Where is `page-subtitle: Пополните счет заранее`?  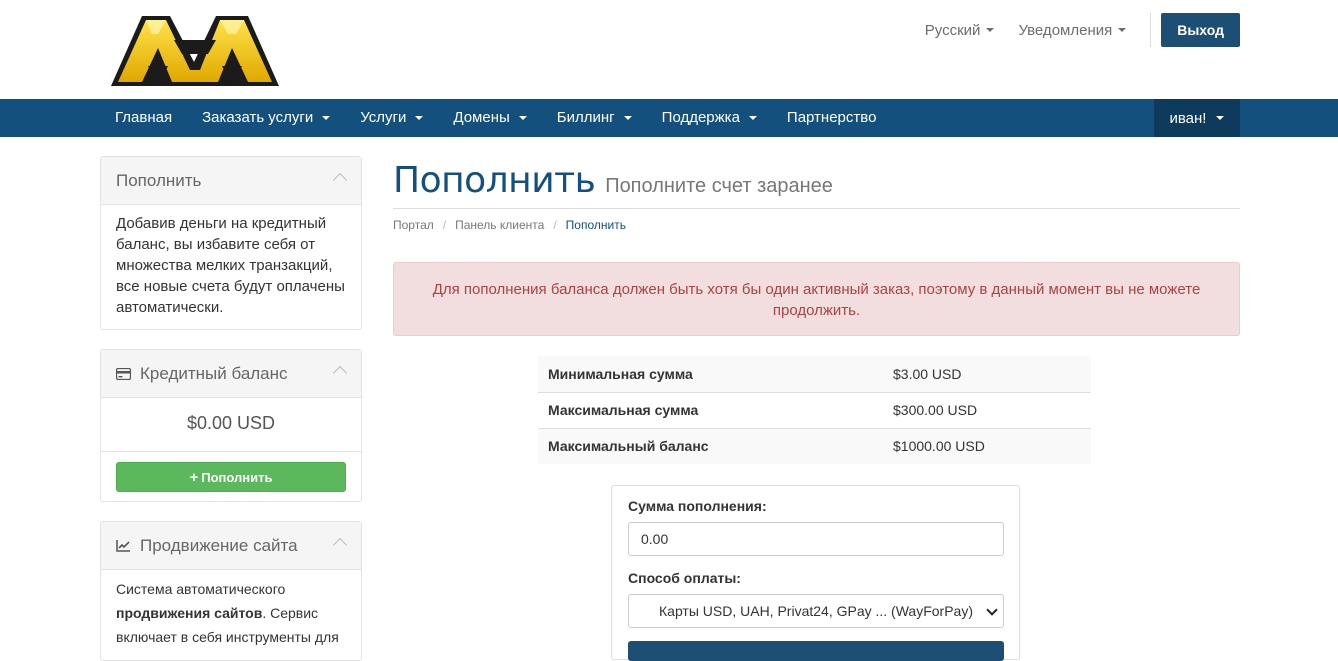
page-subtitle: Пополните счет заранее is located at coordinates (719, 186).